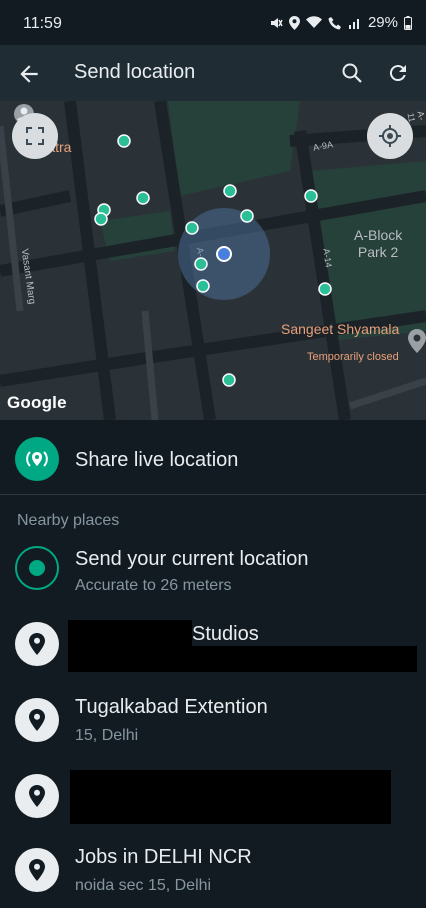  Describe the element at coordinates (163, 857) in the screenshot. I see `place-name: Jobs in DELHI NCR` at that location.